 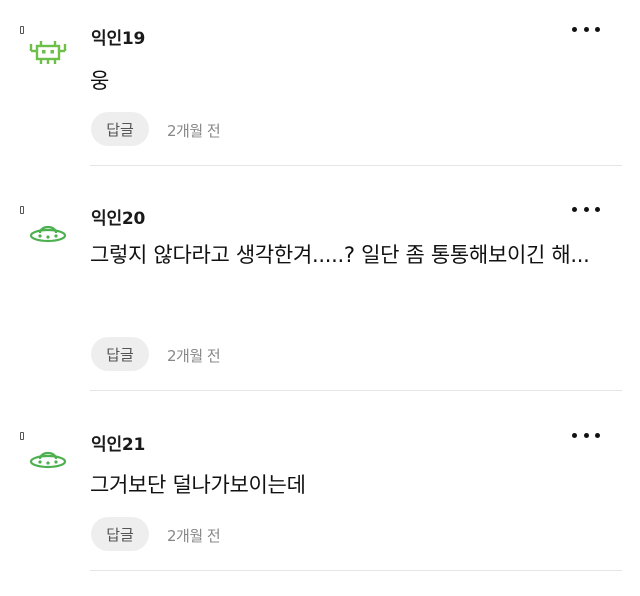 I want to click on username: 익인21, so click(x=118, y=442).